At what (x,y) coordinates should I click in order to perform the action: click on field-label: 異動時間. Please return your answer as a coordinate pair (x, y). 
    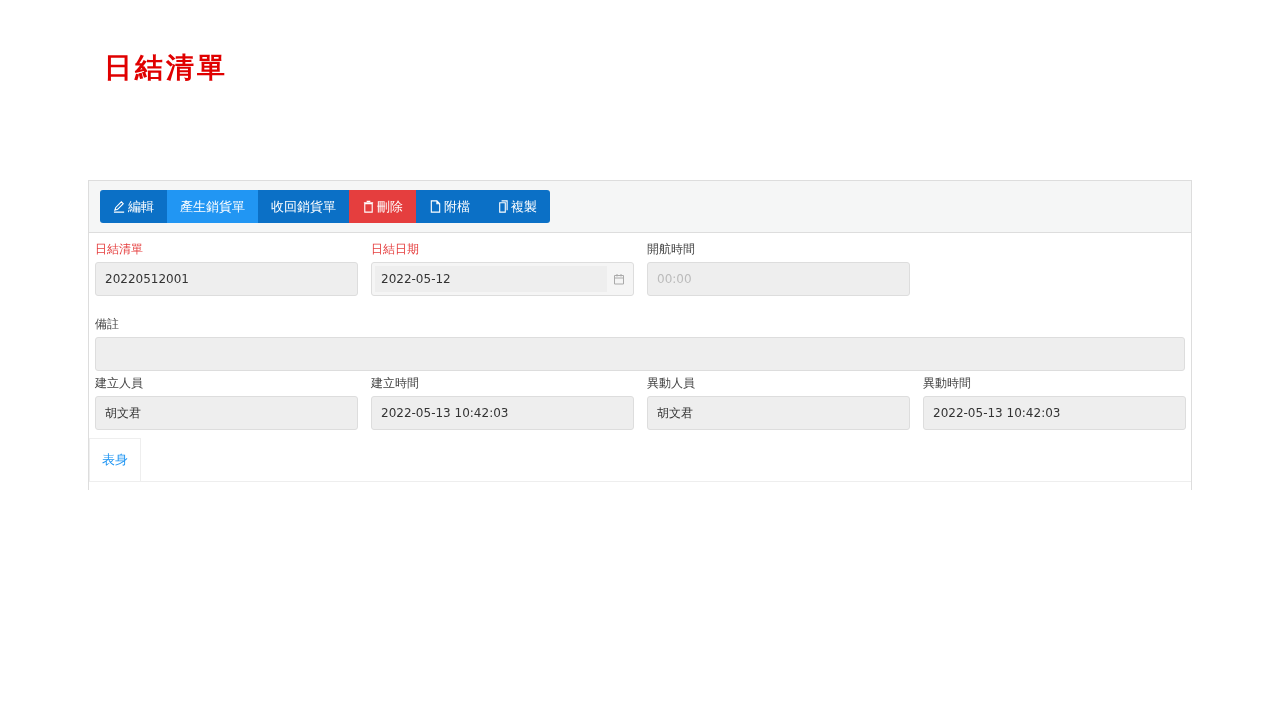
    Looking at the image, I should click on (947, 383).